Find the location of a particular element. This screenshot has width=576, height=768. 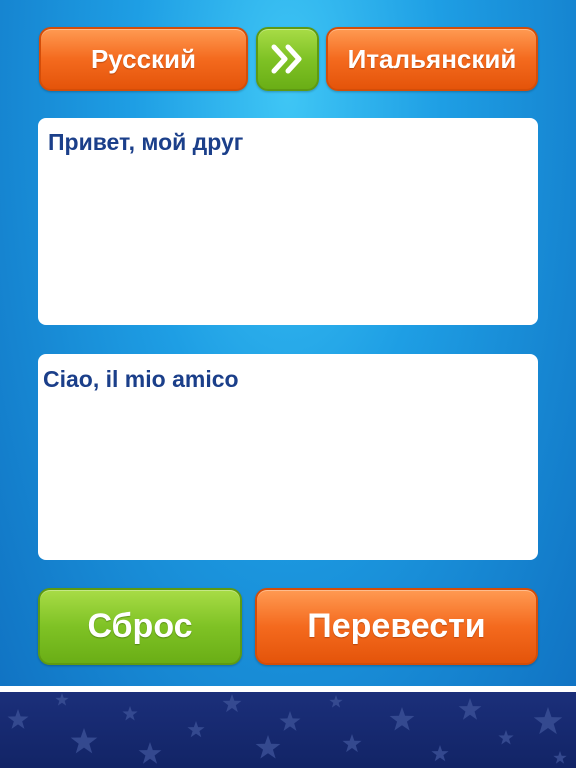

source-language-button: Русский is located at coordinates (143, 59).